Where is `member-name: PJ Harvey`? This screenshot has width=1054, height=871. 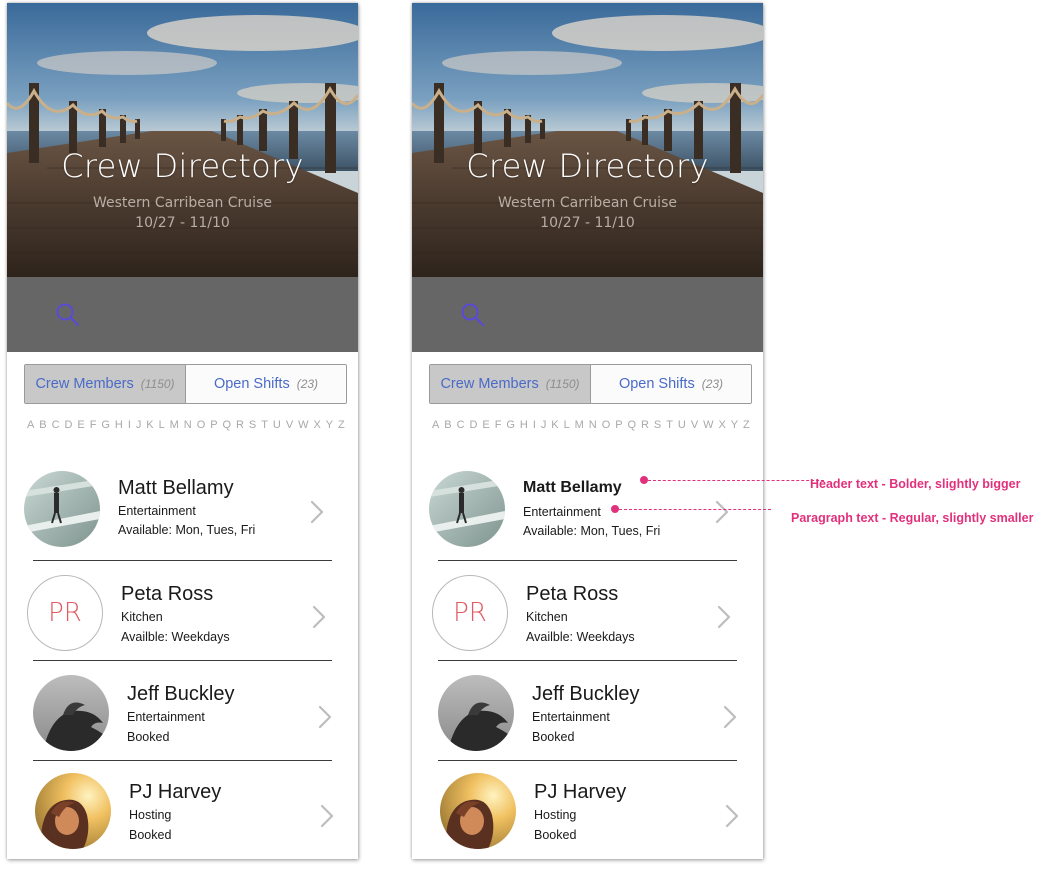 member-name: PJ Harvey is located at coordinates (580, 792).